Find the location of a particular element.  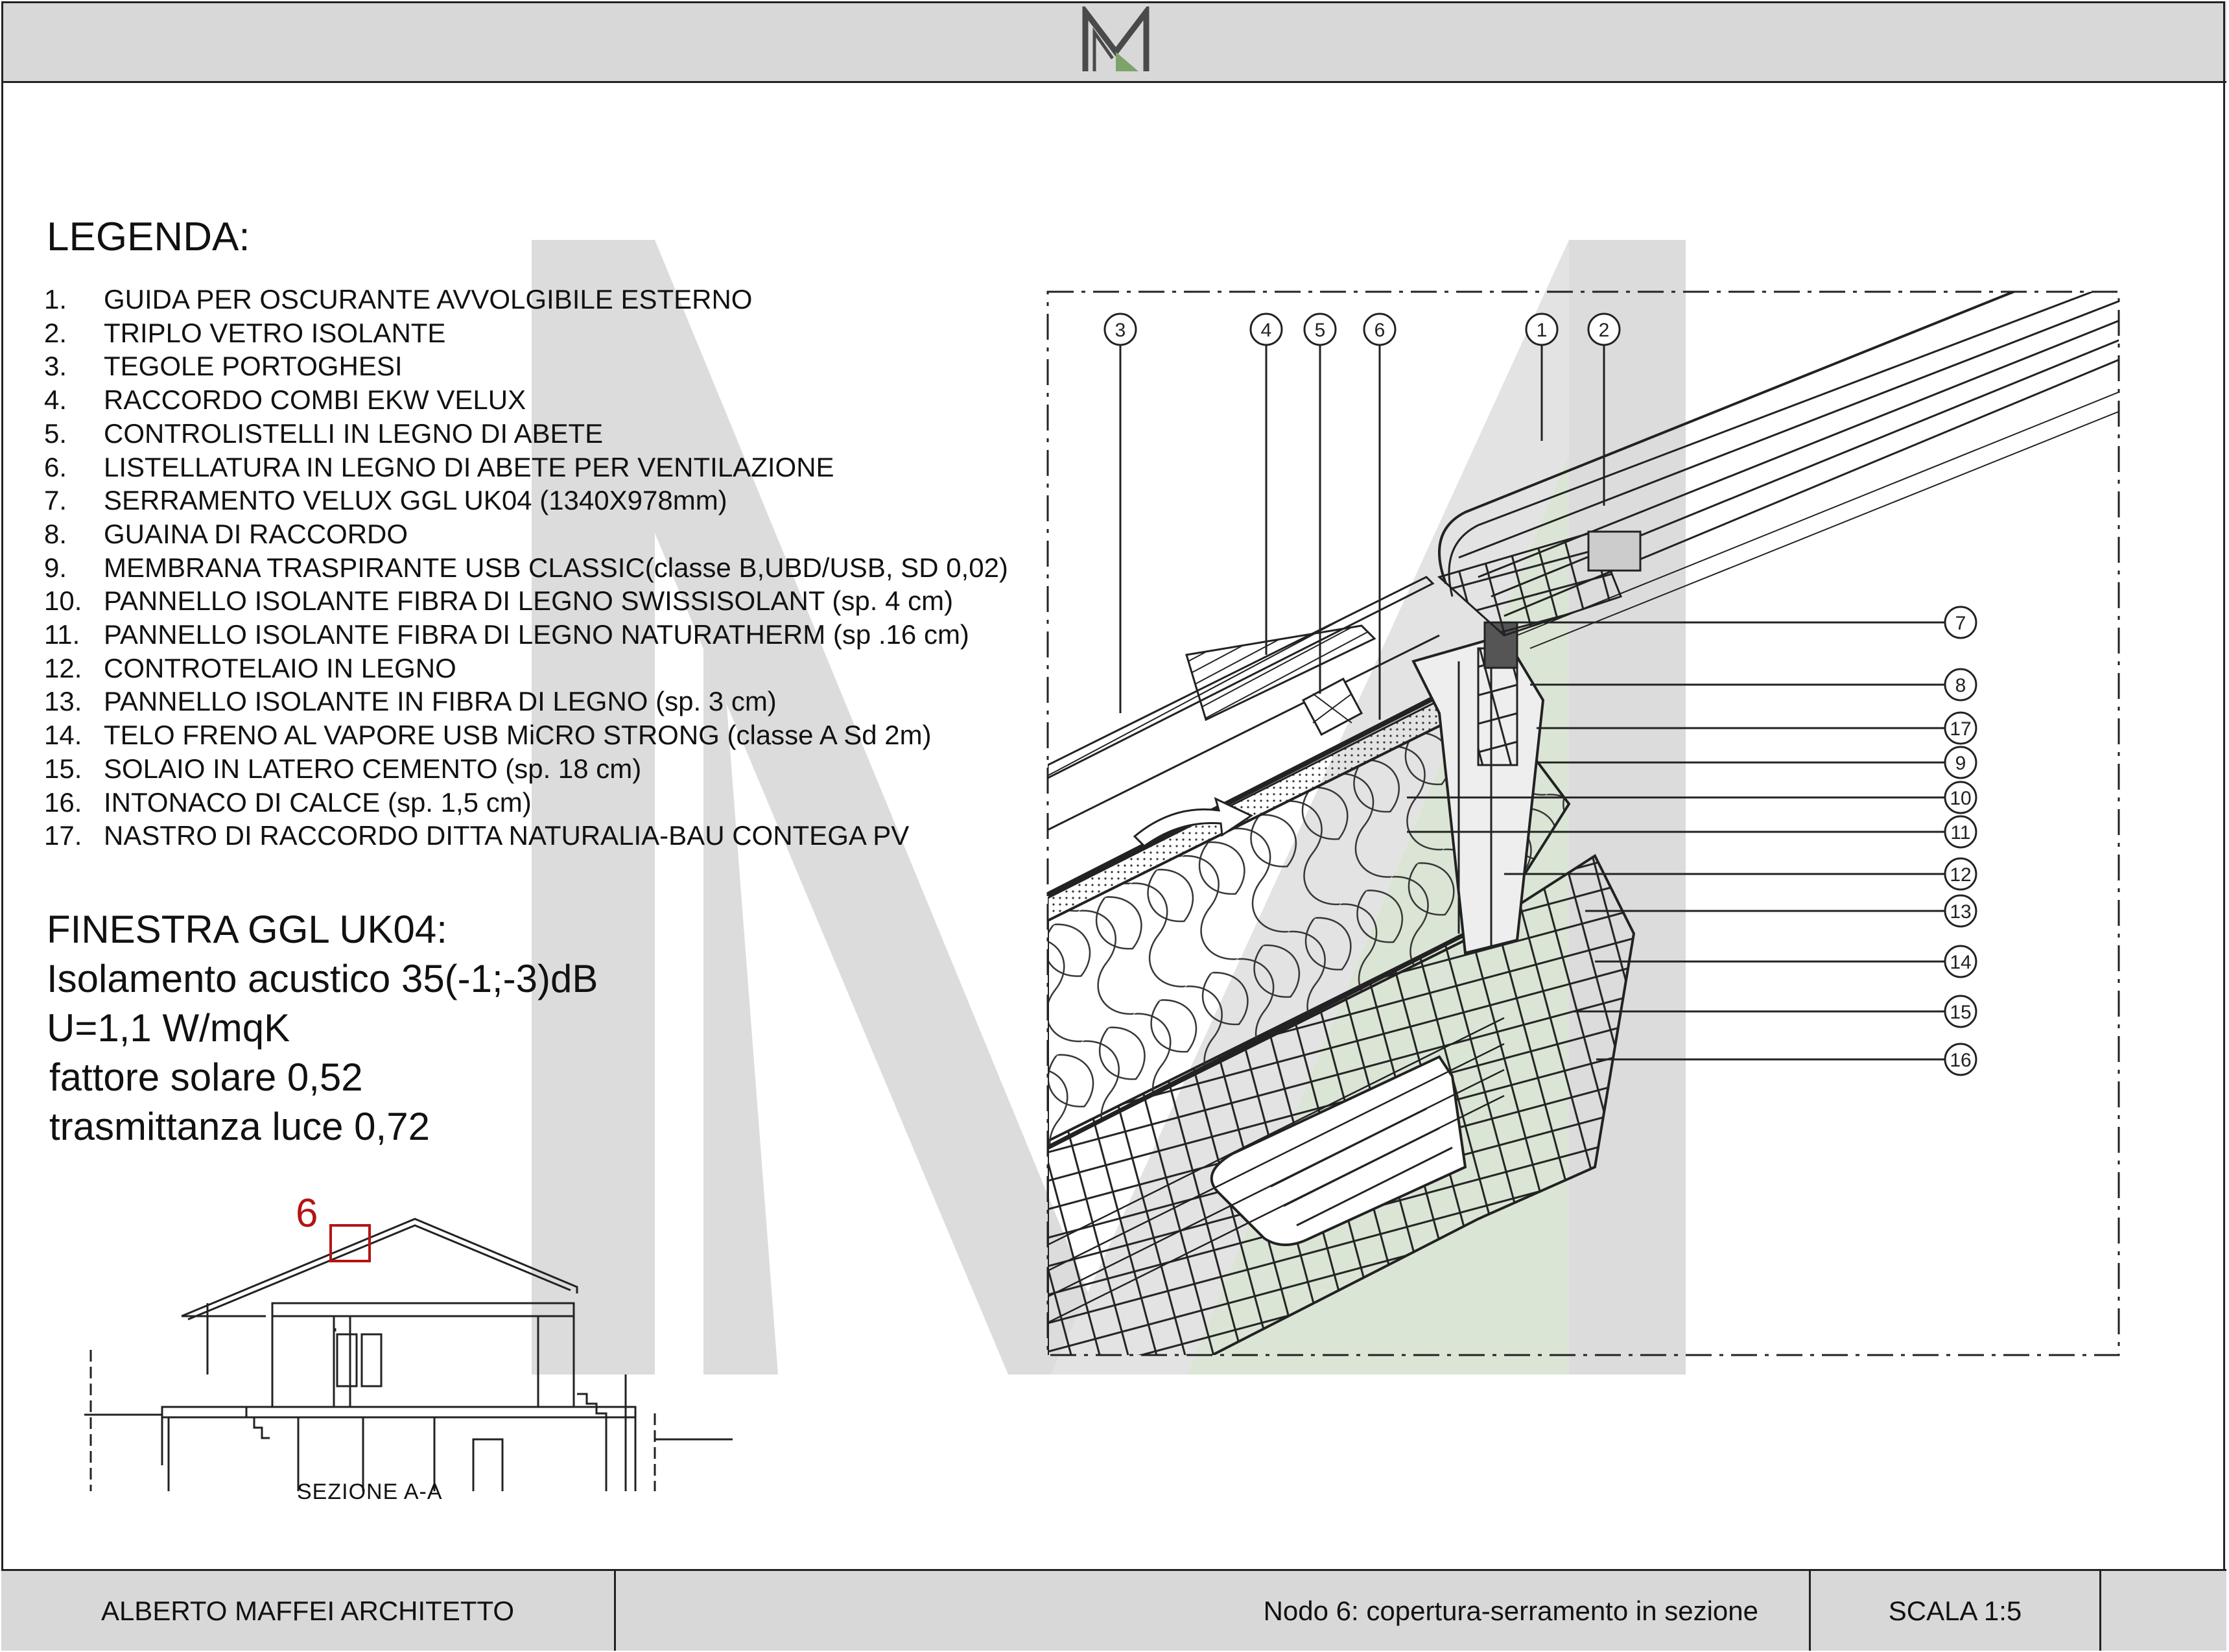

scale-cell: SCALA 1:5 is located at coordinates (1955, 1611).